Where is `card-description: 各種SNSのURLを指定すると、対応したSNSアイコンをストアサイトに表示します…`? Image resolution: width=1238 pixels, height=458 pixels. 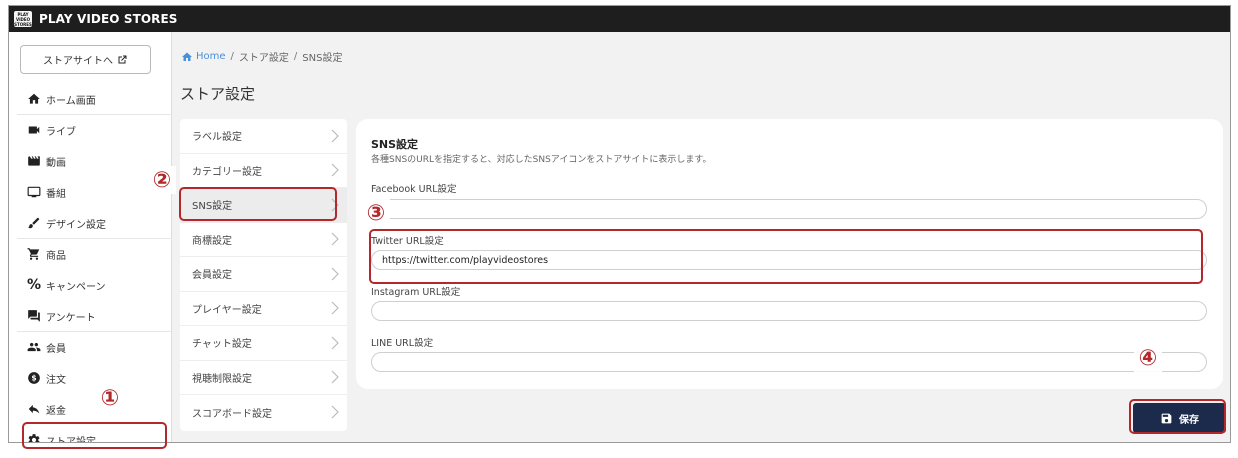 card-description: 各種SNSのURLを指定すると、対応したSNSアイコンをストアサイトに表示します… is located at coordinates (541, 160).